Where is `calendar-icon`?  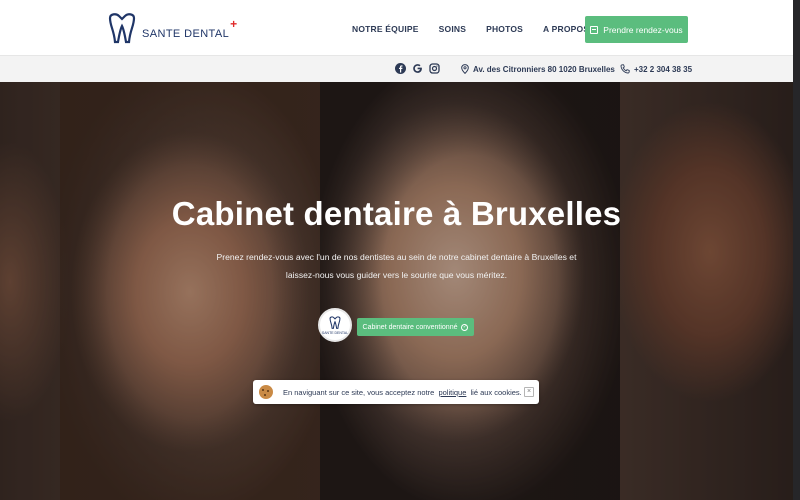 calendar-icon is located at coordinates (594, 29).